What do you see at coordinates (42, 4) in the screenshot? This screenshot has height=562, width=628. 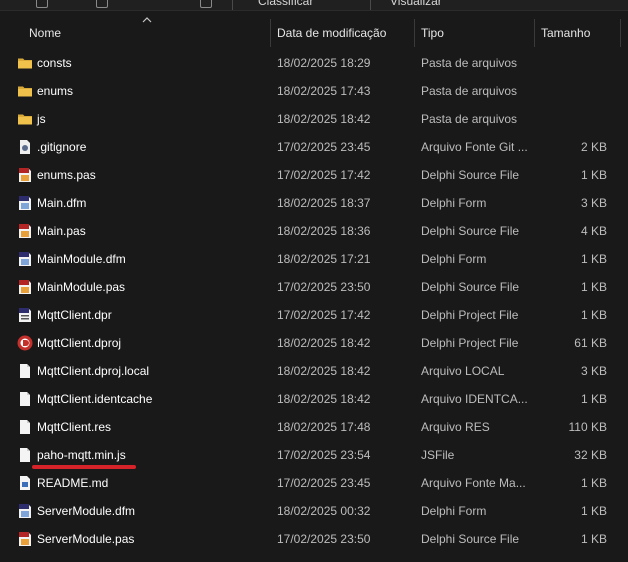 I see `cut-icon` at bounding box center [42, 4].